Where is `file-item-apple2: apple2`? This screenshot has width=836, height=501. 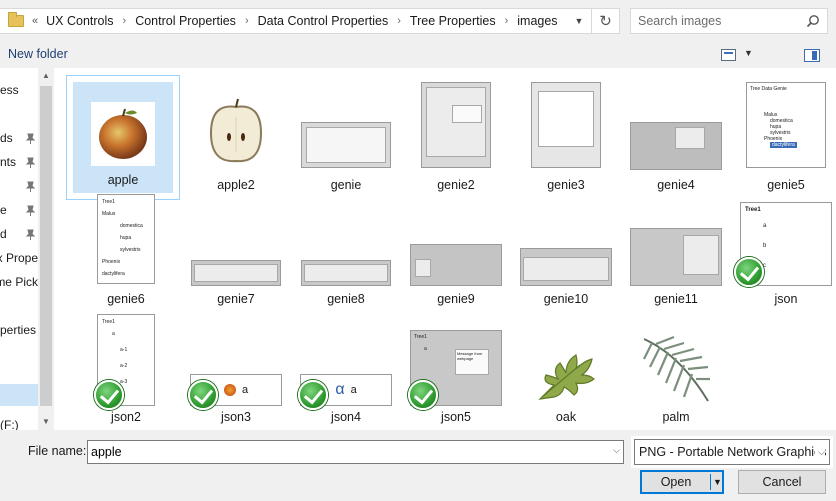
file-item-apple2: apple2 is located at coordinates (236, 143).